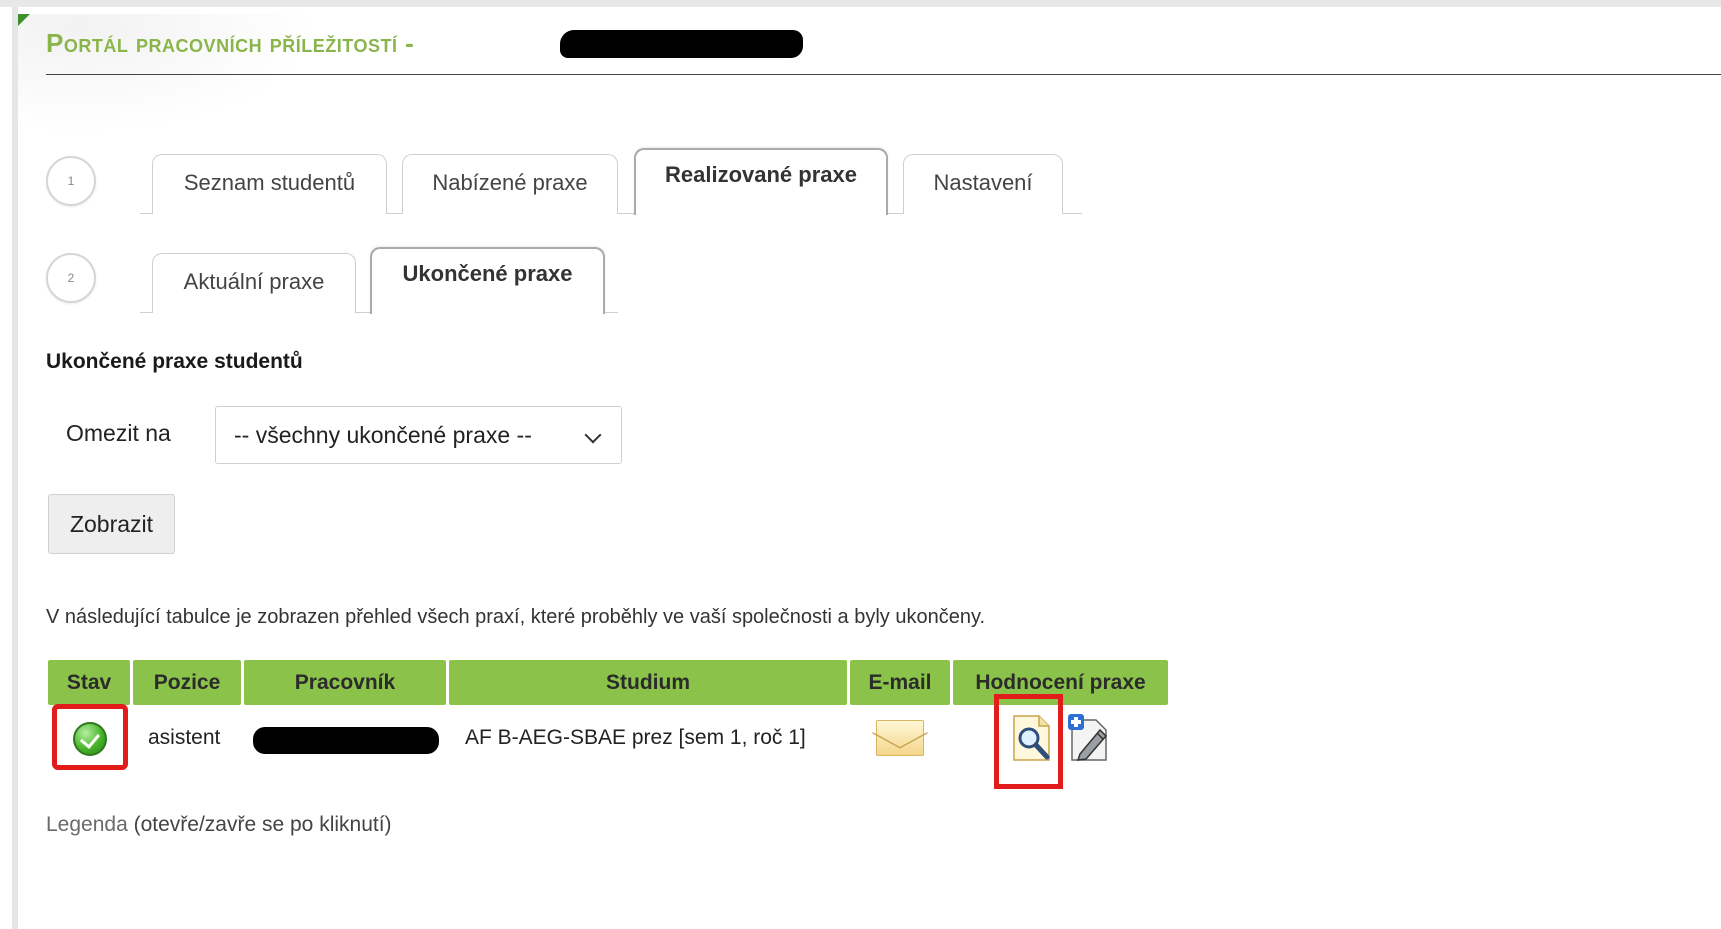 This screenshot has height=929, width=1721. Describe the element at coordinates (187, 682) in the screenshot. I see `col-header-pozice: Pozice` at that location.